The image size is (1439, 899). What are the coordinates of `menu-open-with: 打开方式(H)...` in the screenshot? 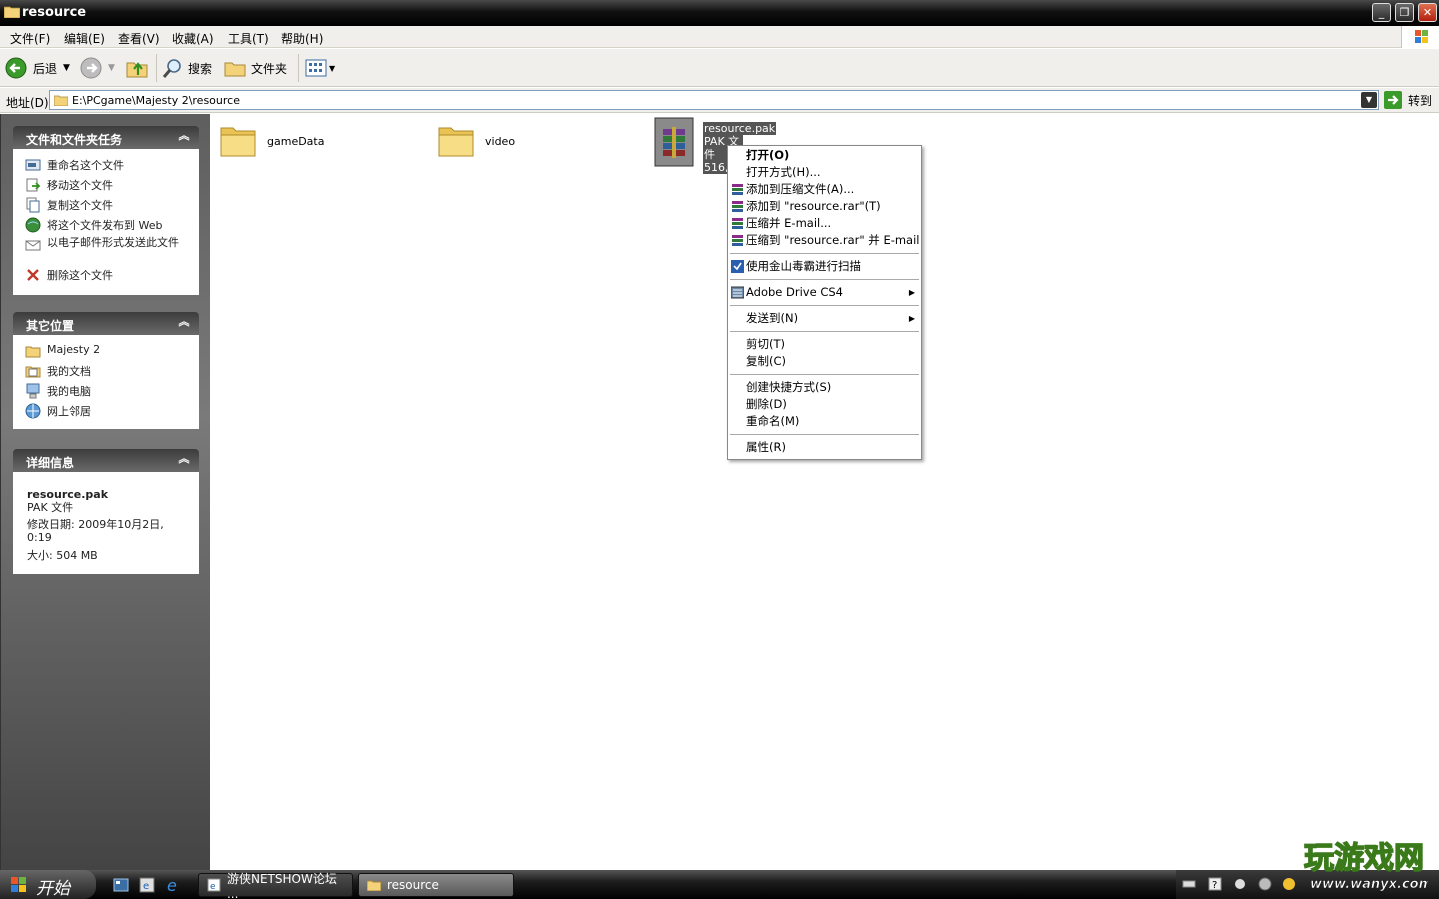 It's located at (824, 172).